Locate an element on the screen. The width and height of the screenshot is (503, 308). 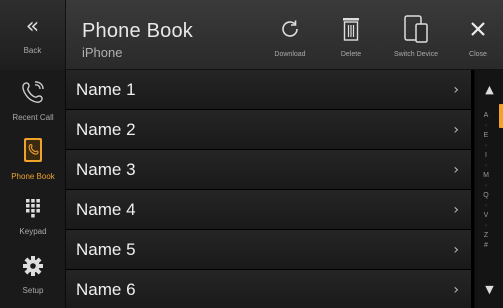
index-letter: Q is located at coordinates (486, 196).